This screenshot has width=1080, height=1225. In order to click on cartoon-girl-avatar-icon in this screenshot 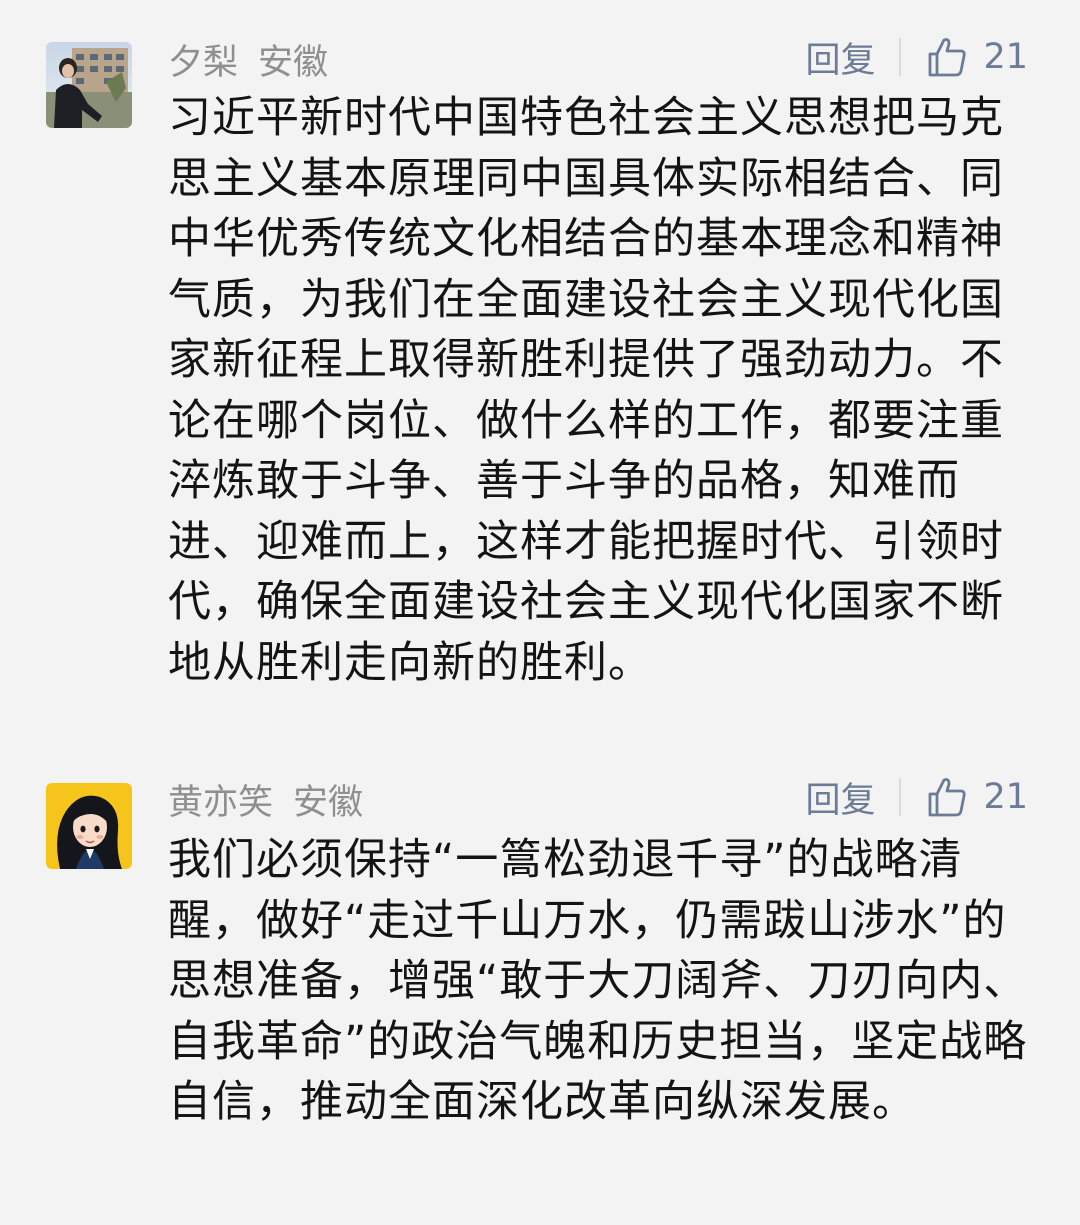, I will do `click(89, 826)`.